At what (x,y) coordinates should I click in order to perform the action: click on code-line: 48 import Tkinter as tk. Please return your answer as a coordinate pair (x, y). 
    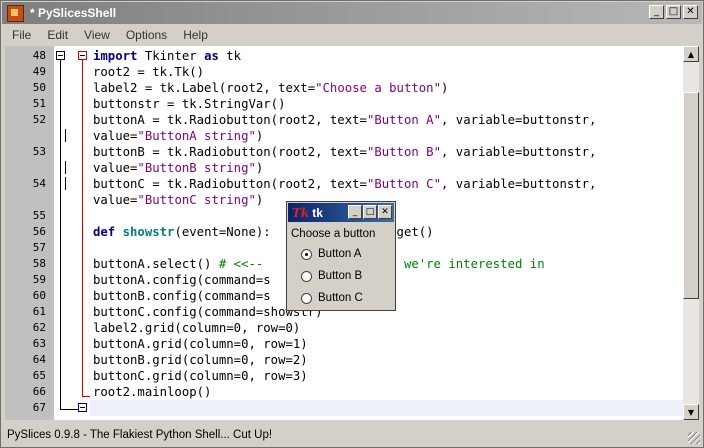
    Looking at the image, I should click on (344, 56).